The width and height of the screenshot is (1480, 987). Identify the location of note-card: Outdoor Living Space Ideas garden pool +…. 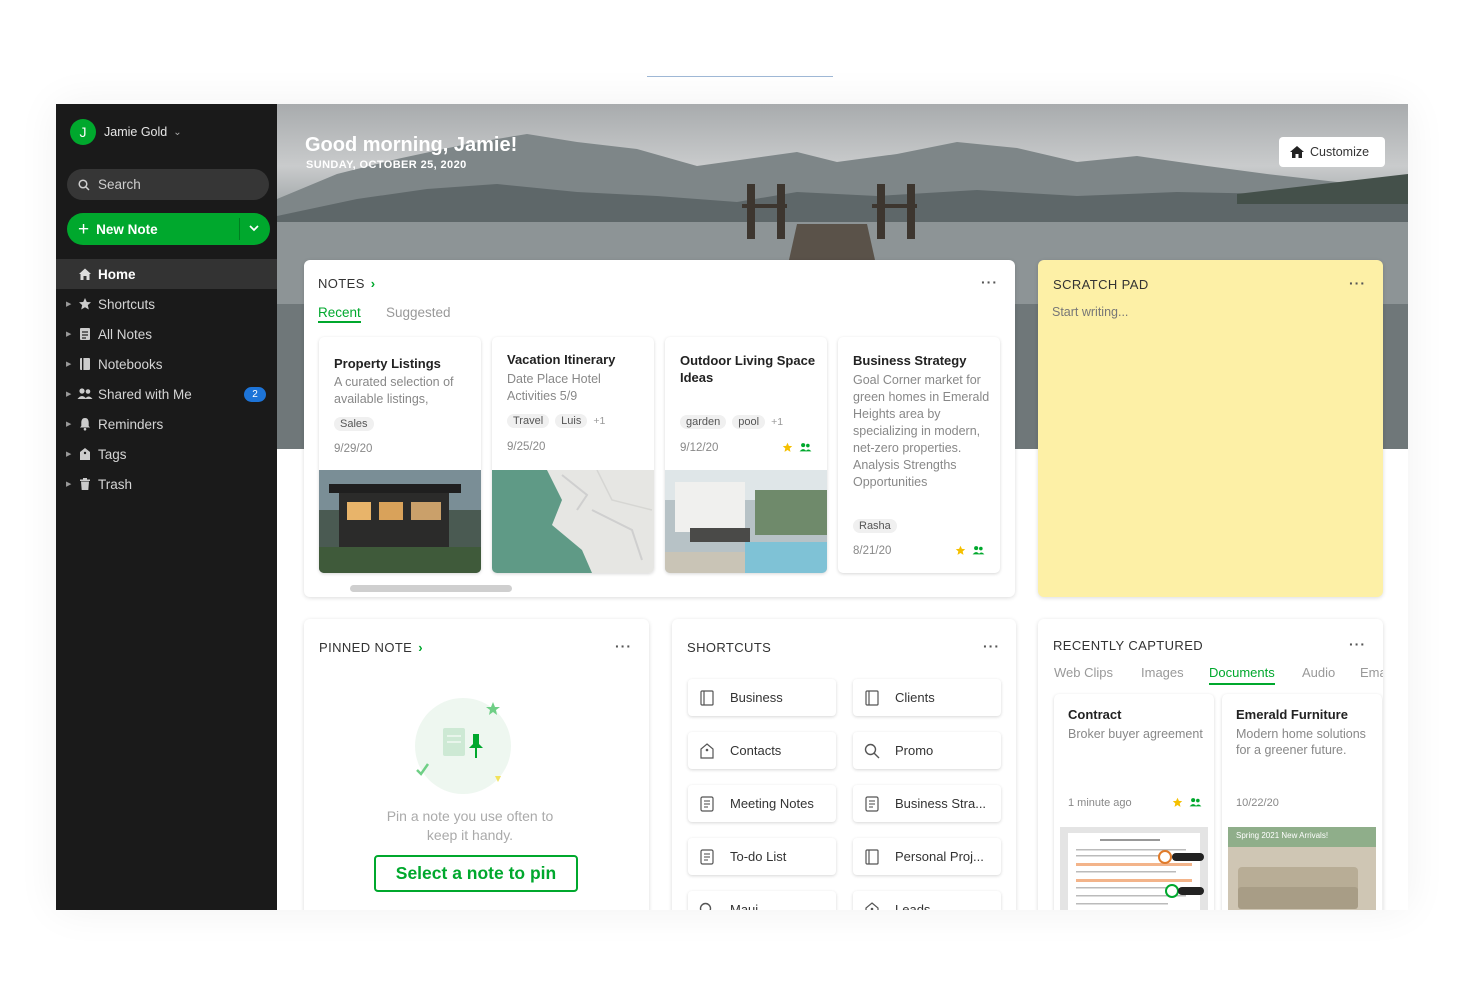
(746, 455).